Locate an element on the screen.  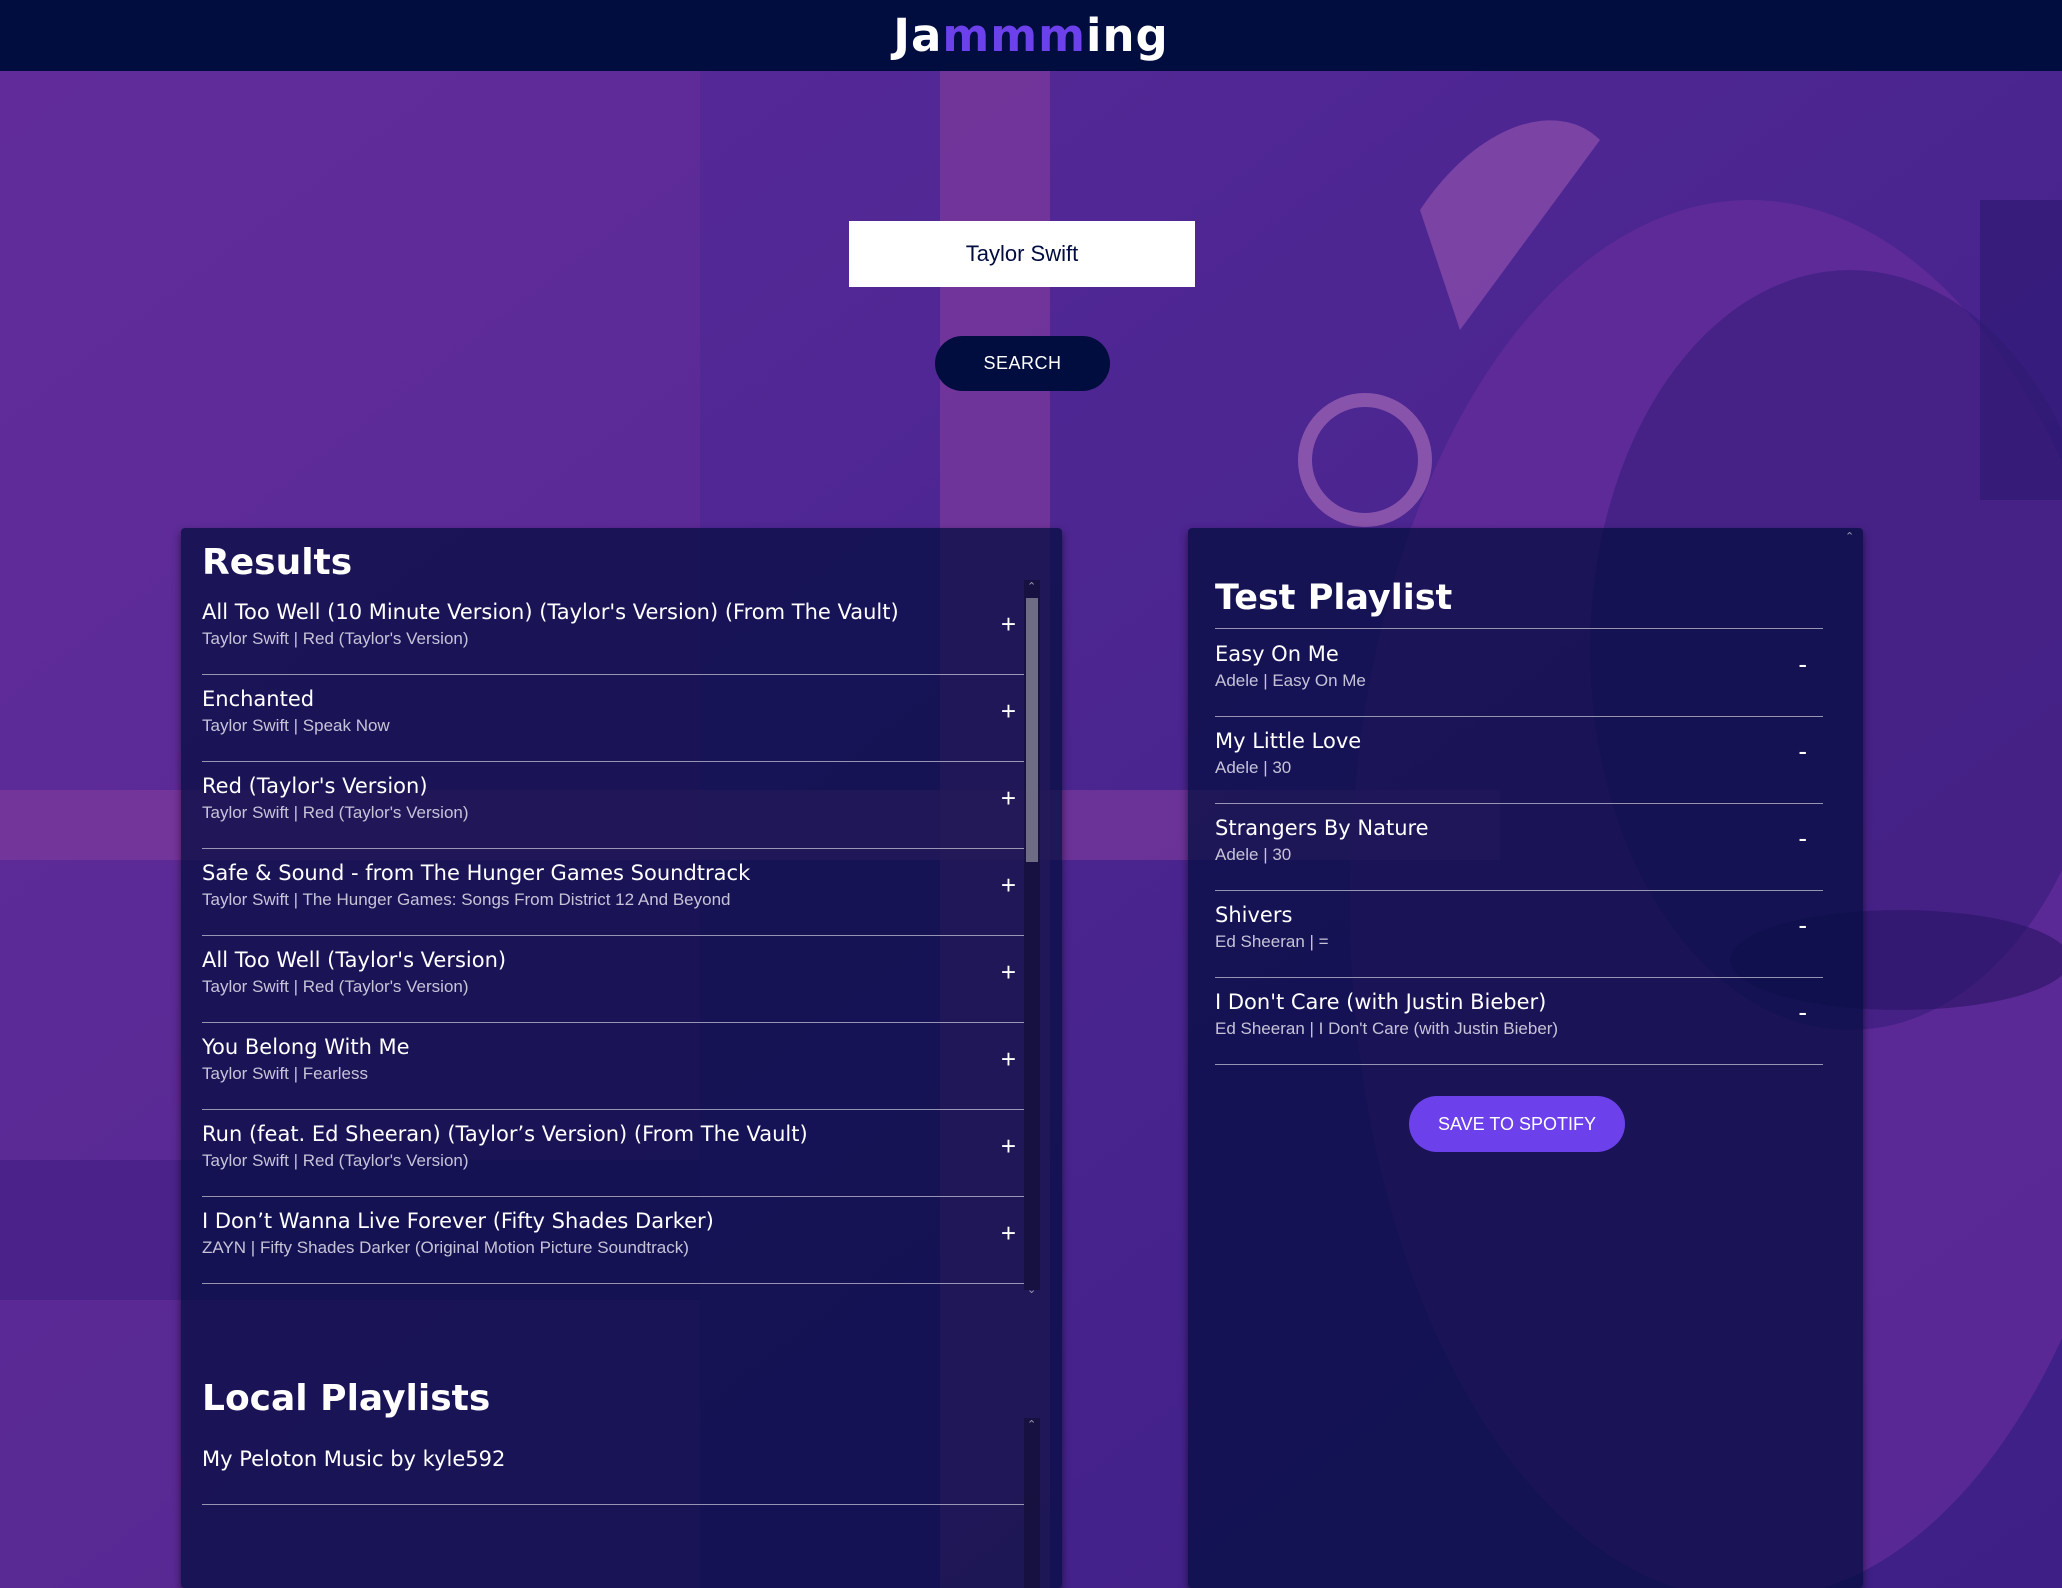
playlist-name-input: Test Playlist is located at coordinates (1519, 603).